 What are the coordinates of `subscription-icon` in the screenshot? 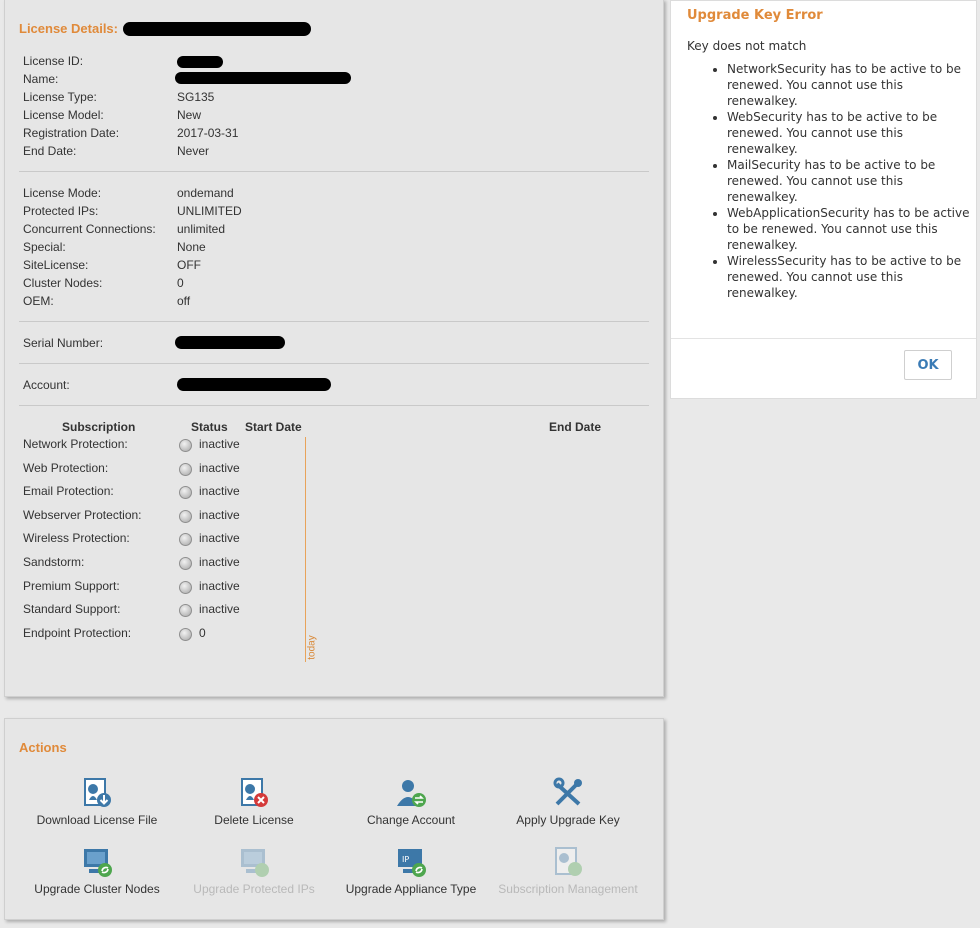 It's located at (568, 862).